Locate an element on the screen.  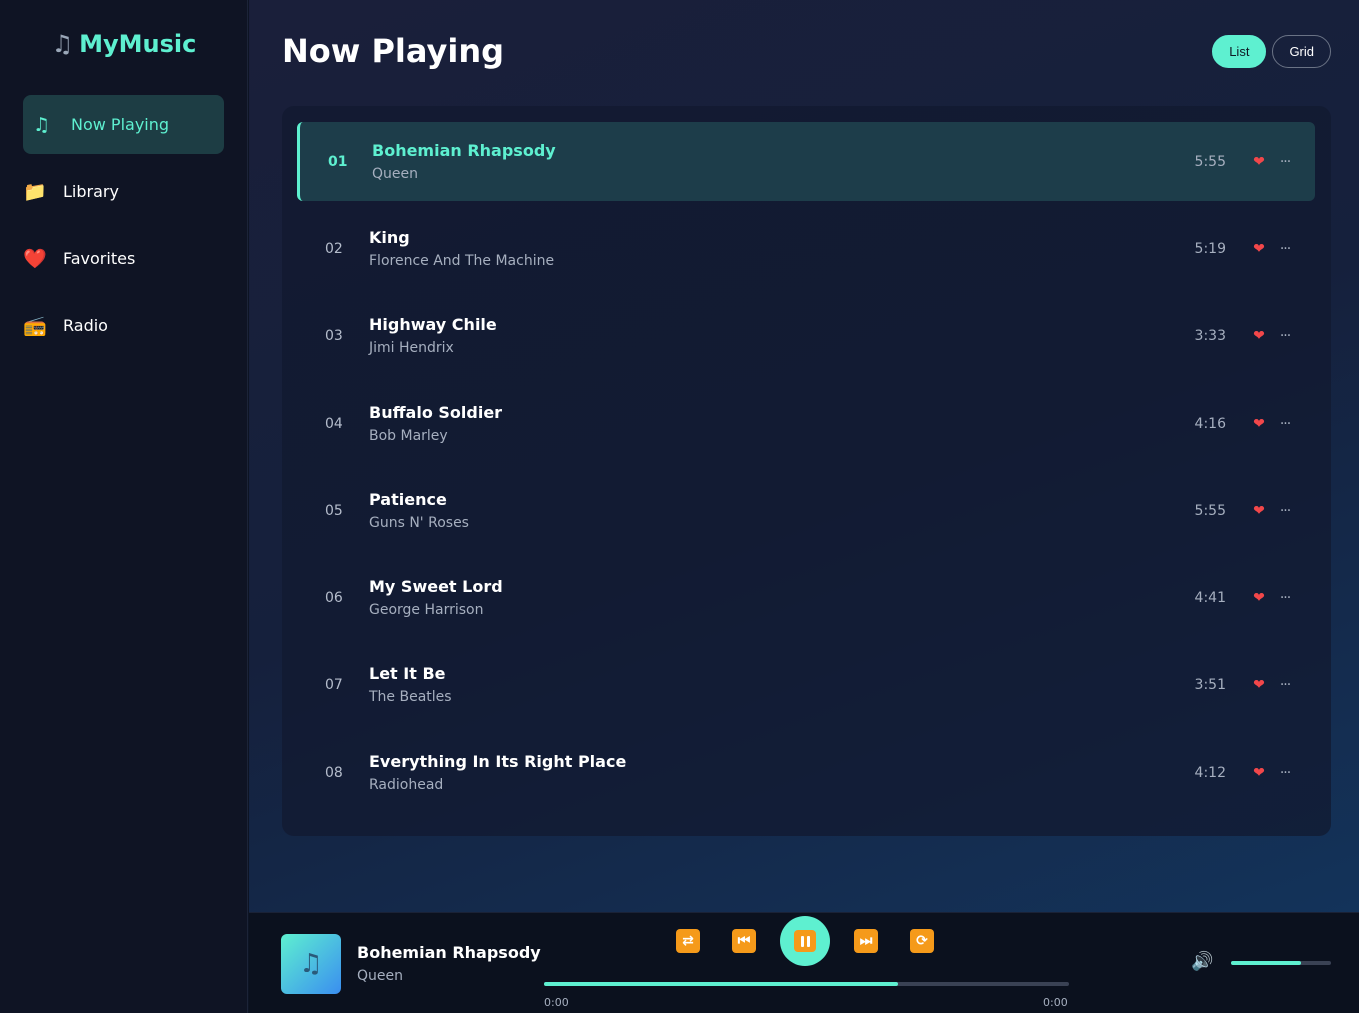
track-number: 04 is located at coordinates (334, 423).